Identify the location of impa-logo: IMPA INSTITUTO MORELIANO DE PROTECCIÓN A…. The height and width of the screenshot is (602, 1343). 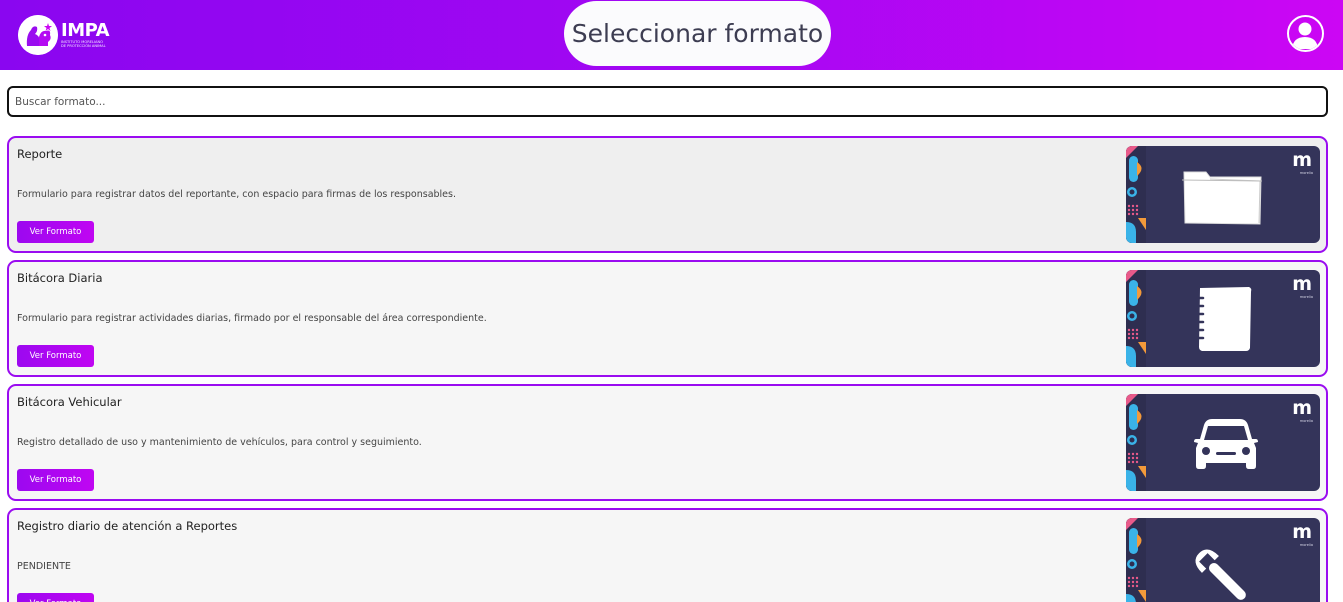
(68, 35).